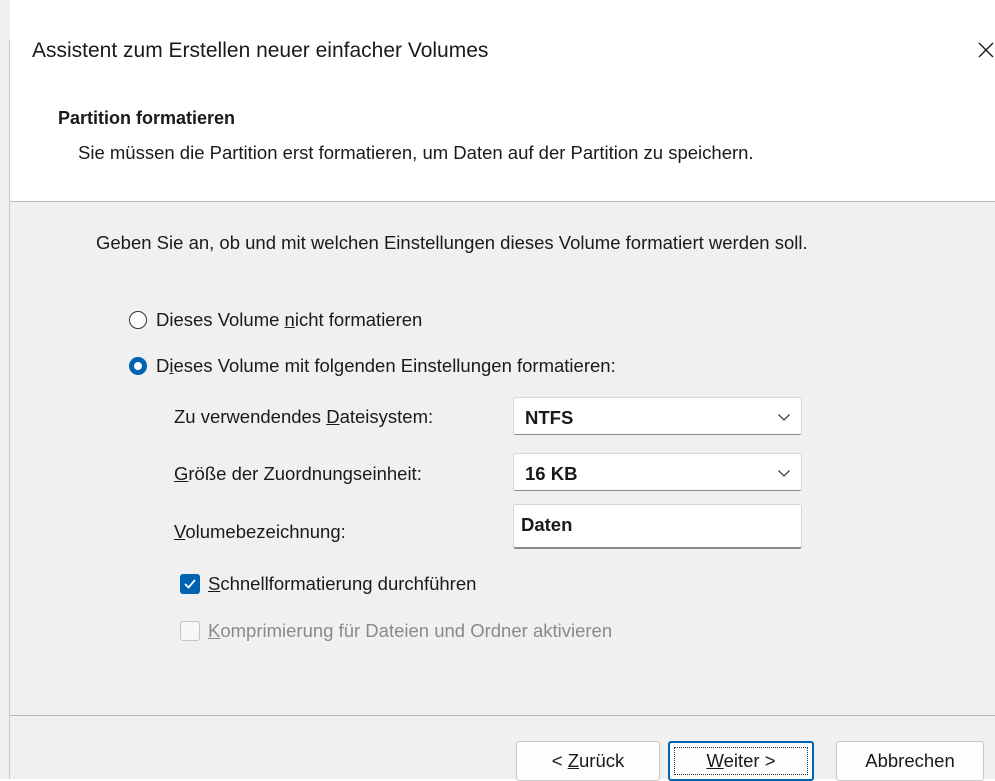 This screenshot has width=995, height=781. What do you see at coordinates (265, 531) in the screenshot?
I see `label-part: olumebezeichnung:` at bounding box center [265, 531].